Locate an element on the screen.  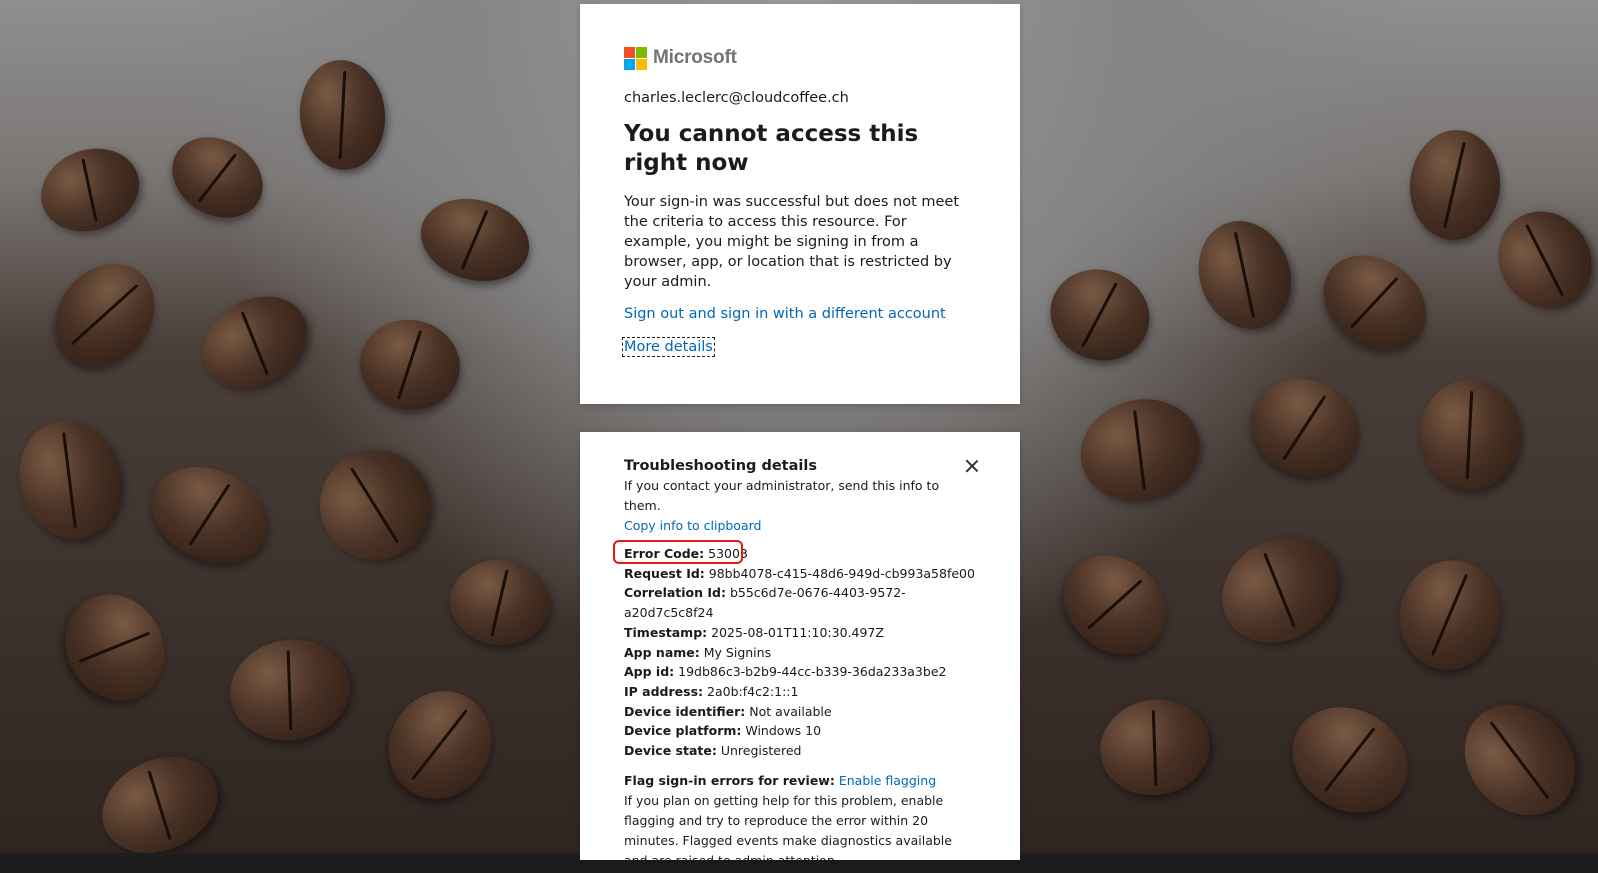
account-identity: charles.leclerc@cloudcoffee.ch is located at coordinates (736, 98).